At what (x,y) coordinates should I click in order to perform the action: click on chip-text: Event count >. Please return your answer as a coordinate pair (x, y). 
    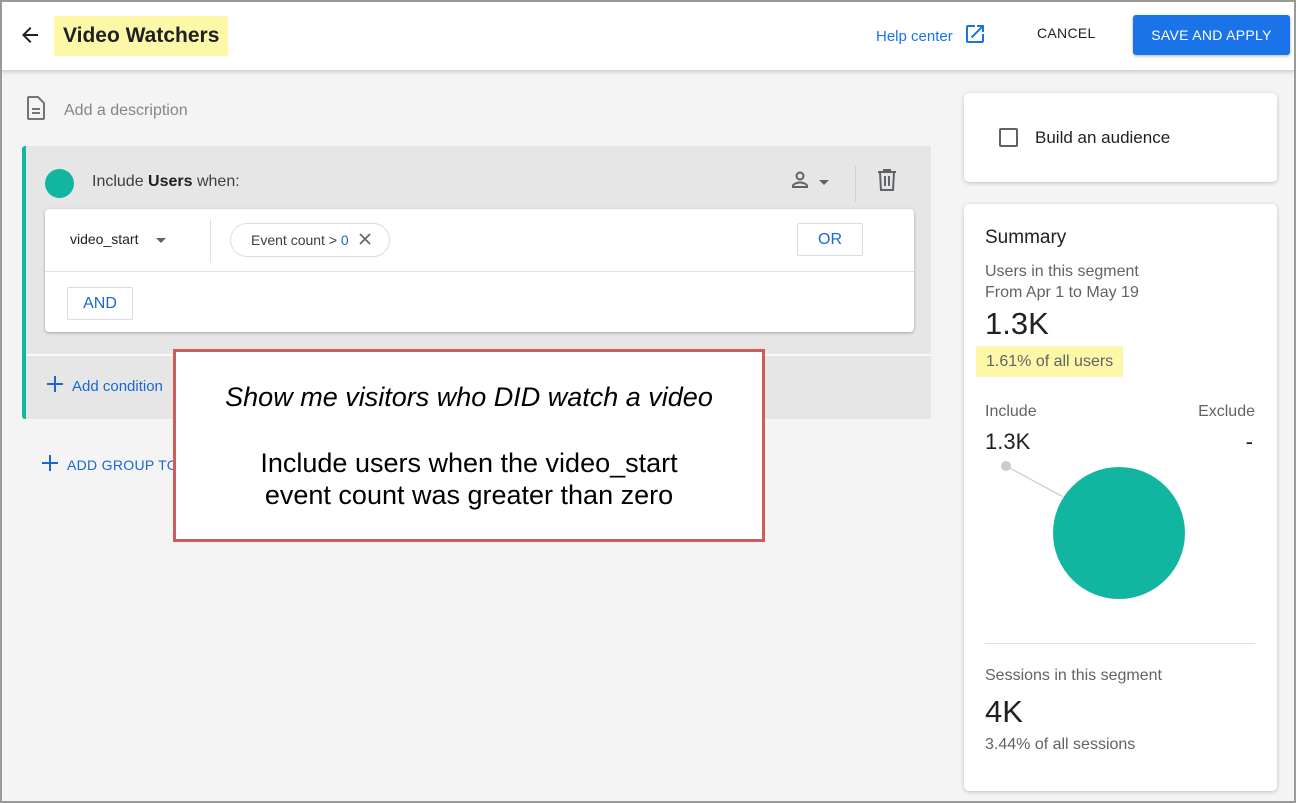
    Looking at the image, I should click on (296, 240).